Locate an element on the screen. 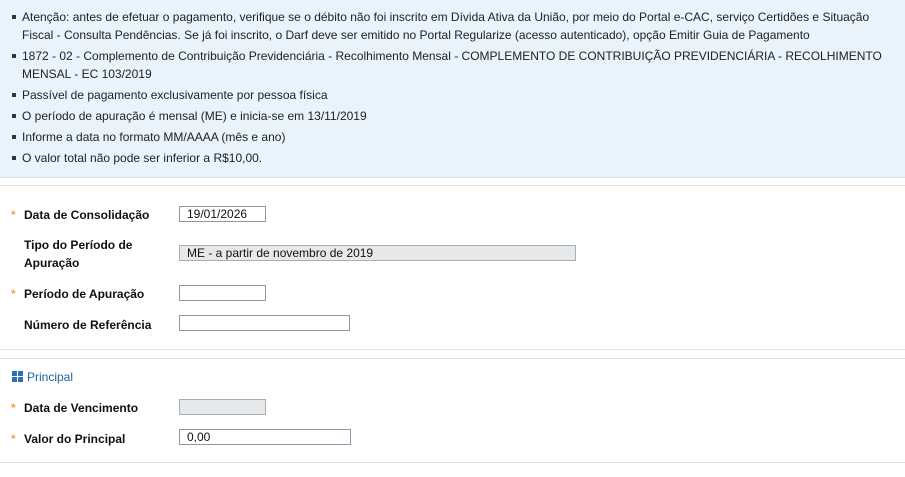 The image size is (905, 477). periodo-apuracao-input is located at coordinates (222, 293).